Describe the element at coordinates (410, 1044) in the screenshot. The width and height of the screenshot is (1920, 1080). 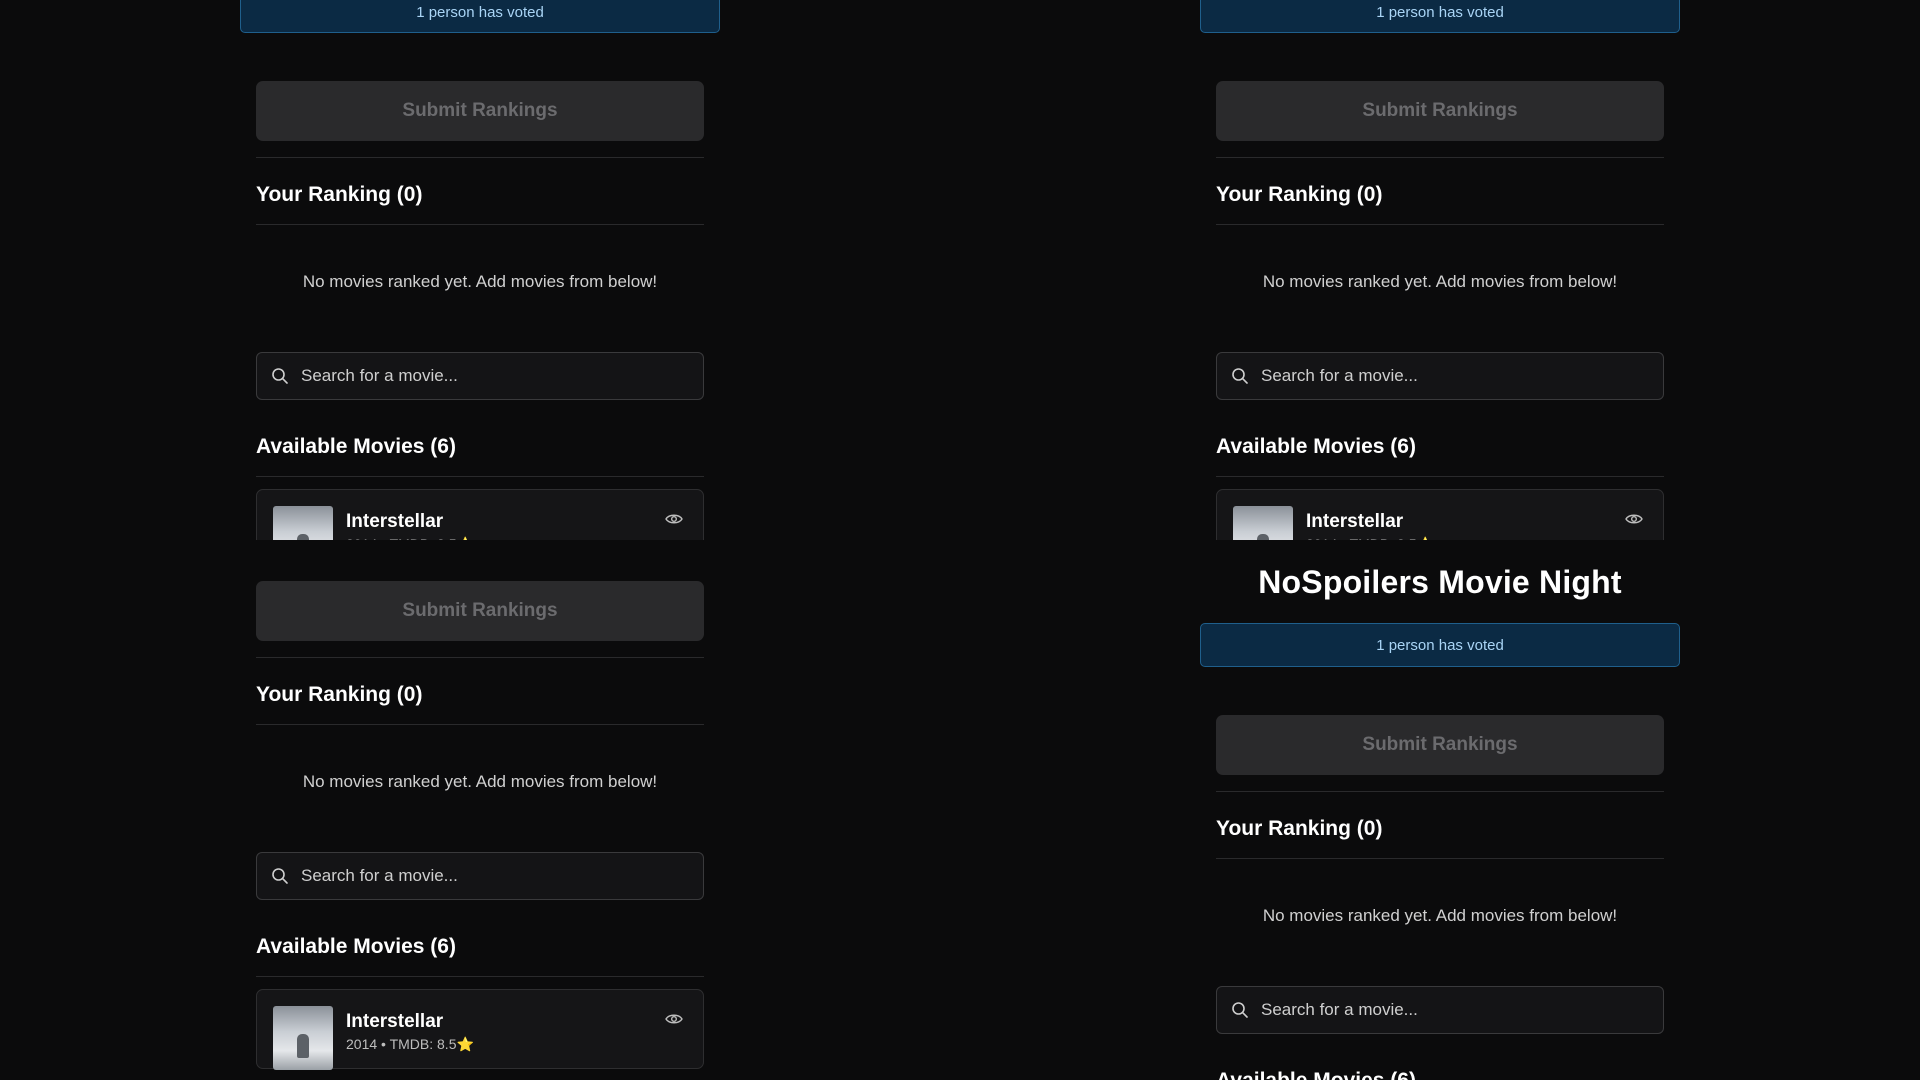
I see `movie-meta: 2014 • TMDB: 8.5⭐` at that location.